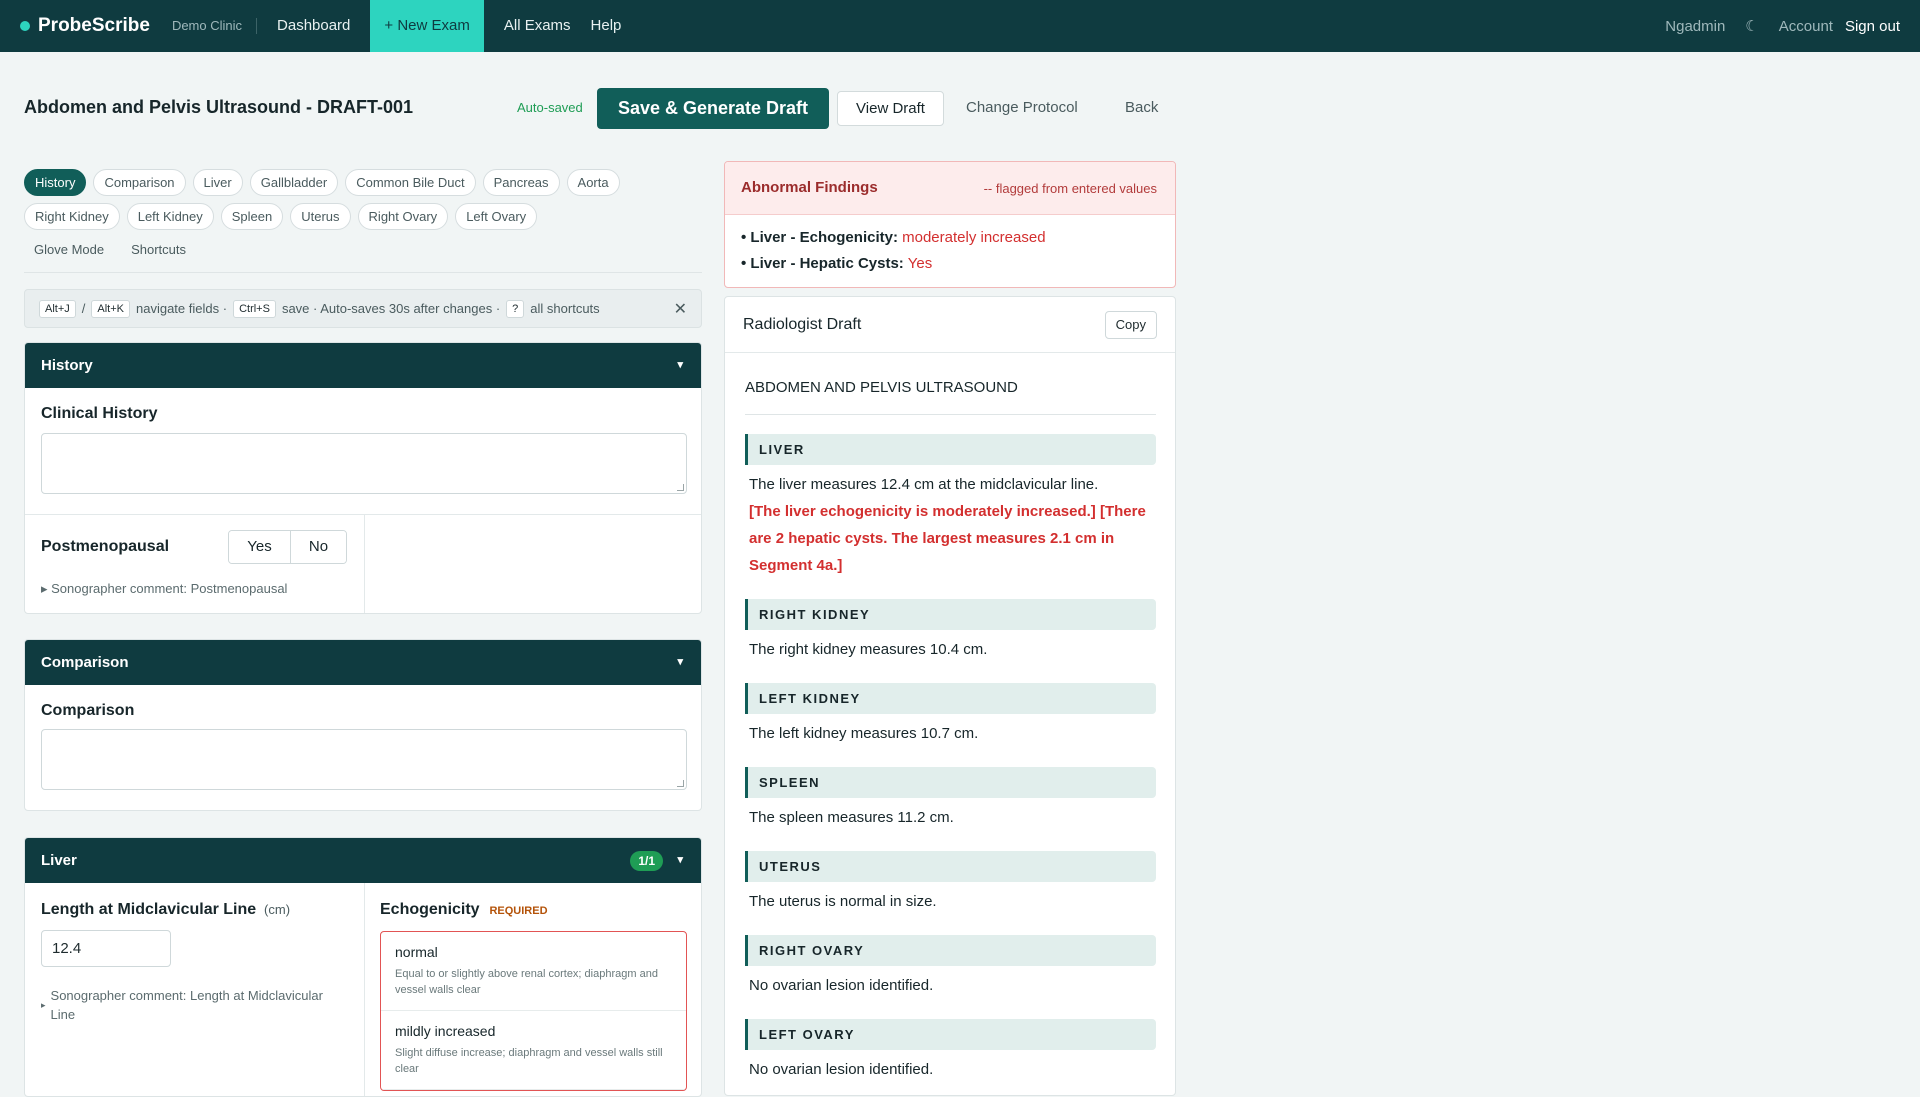 This screenshot has width=1920, height=1097. What do you see at coordinates (313, 26) in the screenshot?
I see `nav-dashboard: Dashboard` at bounding box center [313, 26].